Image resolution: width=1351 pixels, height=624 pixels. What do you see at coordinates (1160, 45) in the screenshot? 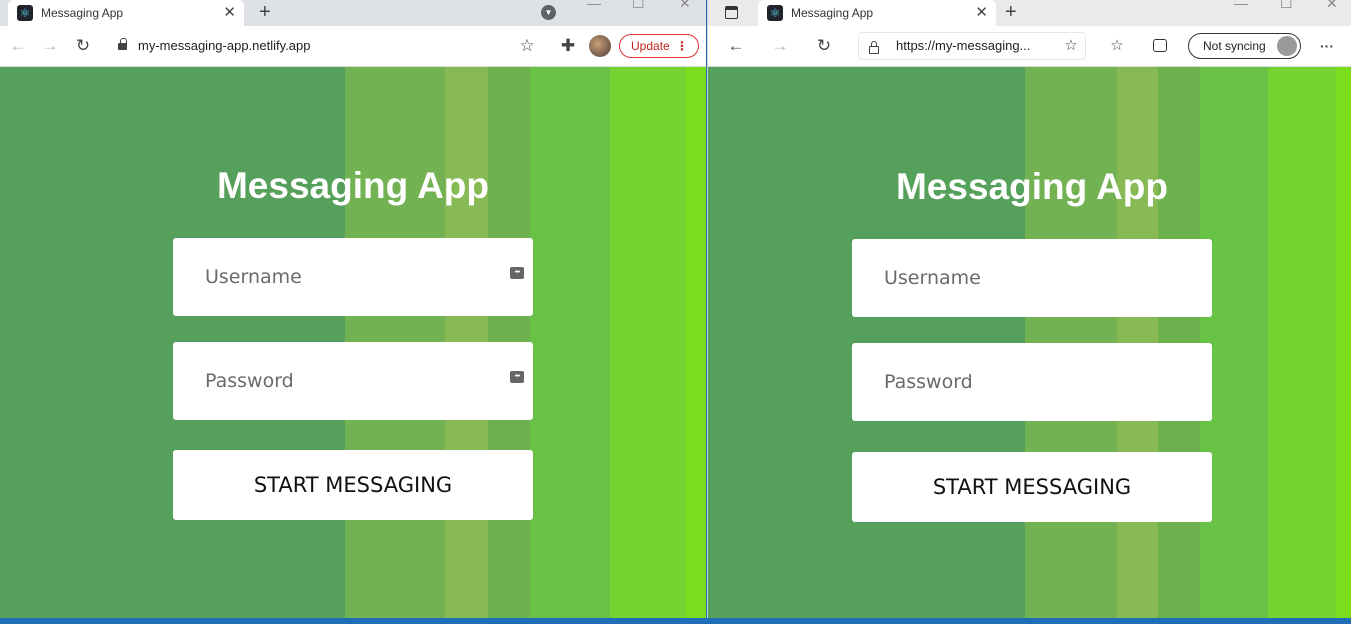
I see `collections-icon` at bounding box center [1160, 45].